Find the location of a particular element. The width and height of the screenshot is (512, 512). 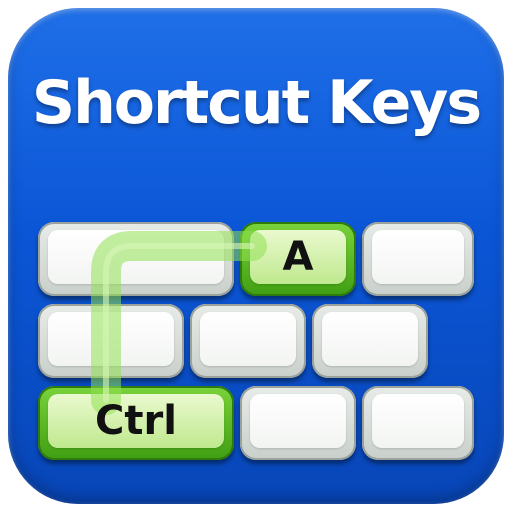

app-title: Shortcut Keys is located at coordinates (256, 103).